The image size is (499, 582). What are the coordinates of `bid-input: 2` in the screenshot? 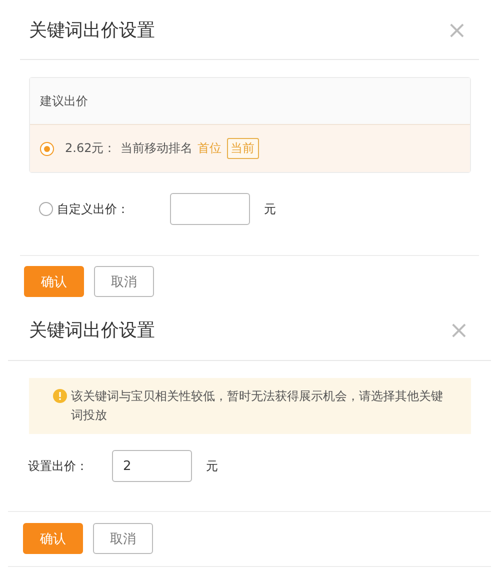 It's located at (152, 466).